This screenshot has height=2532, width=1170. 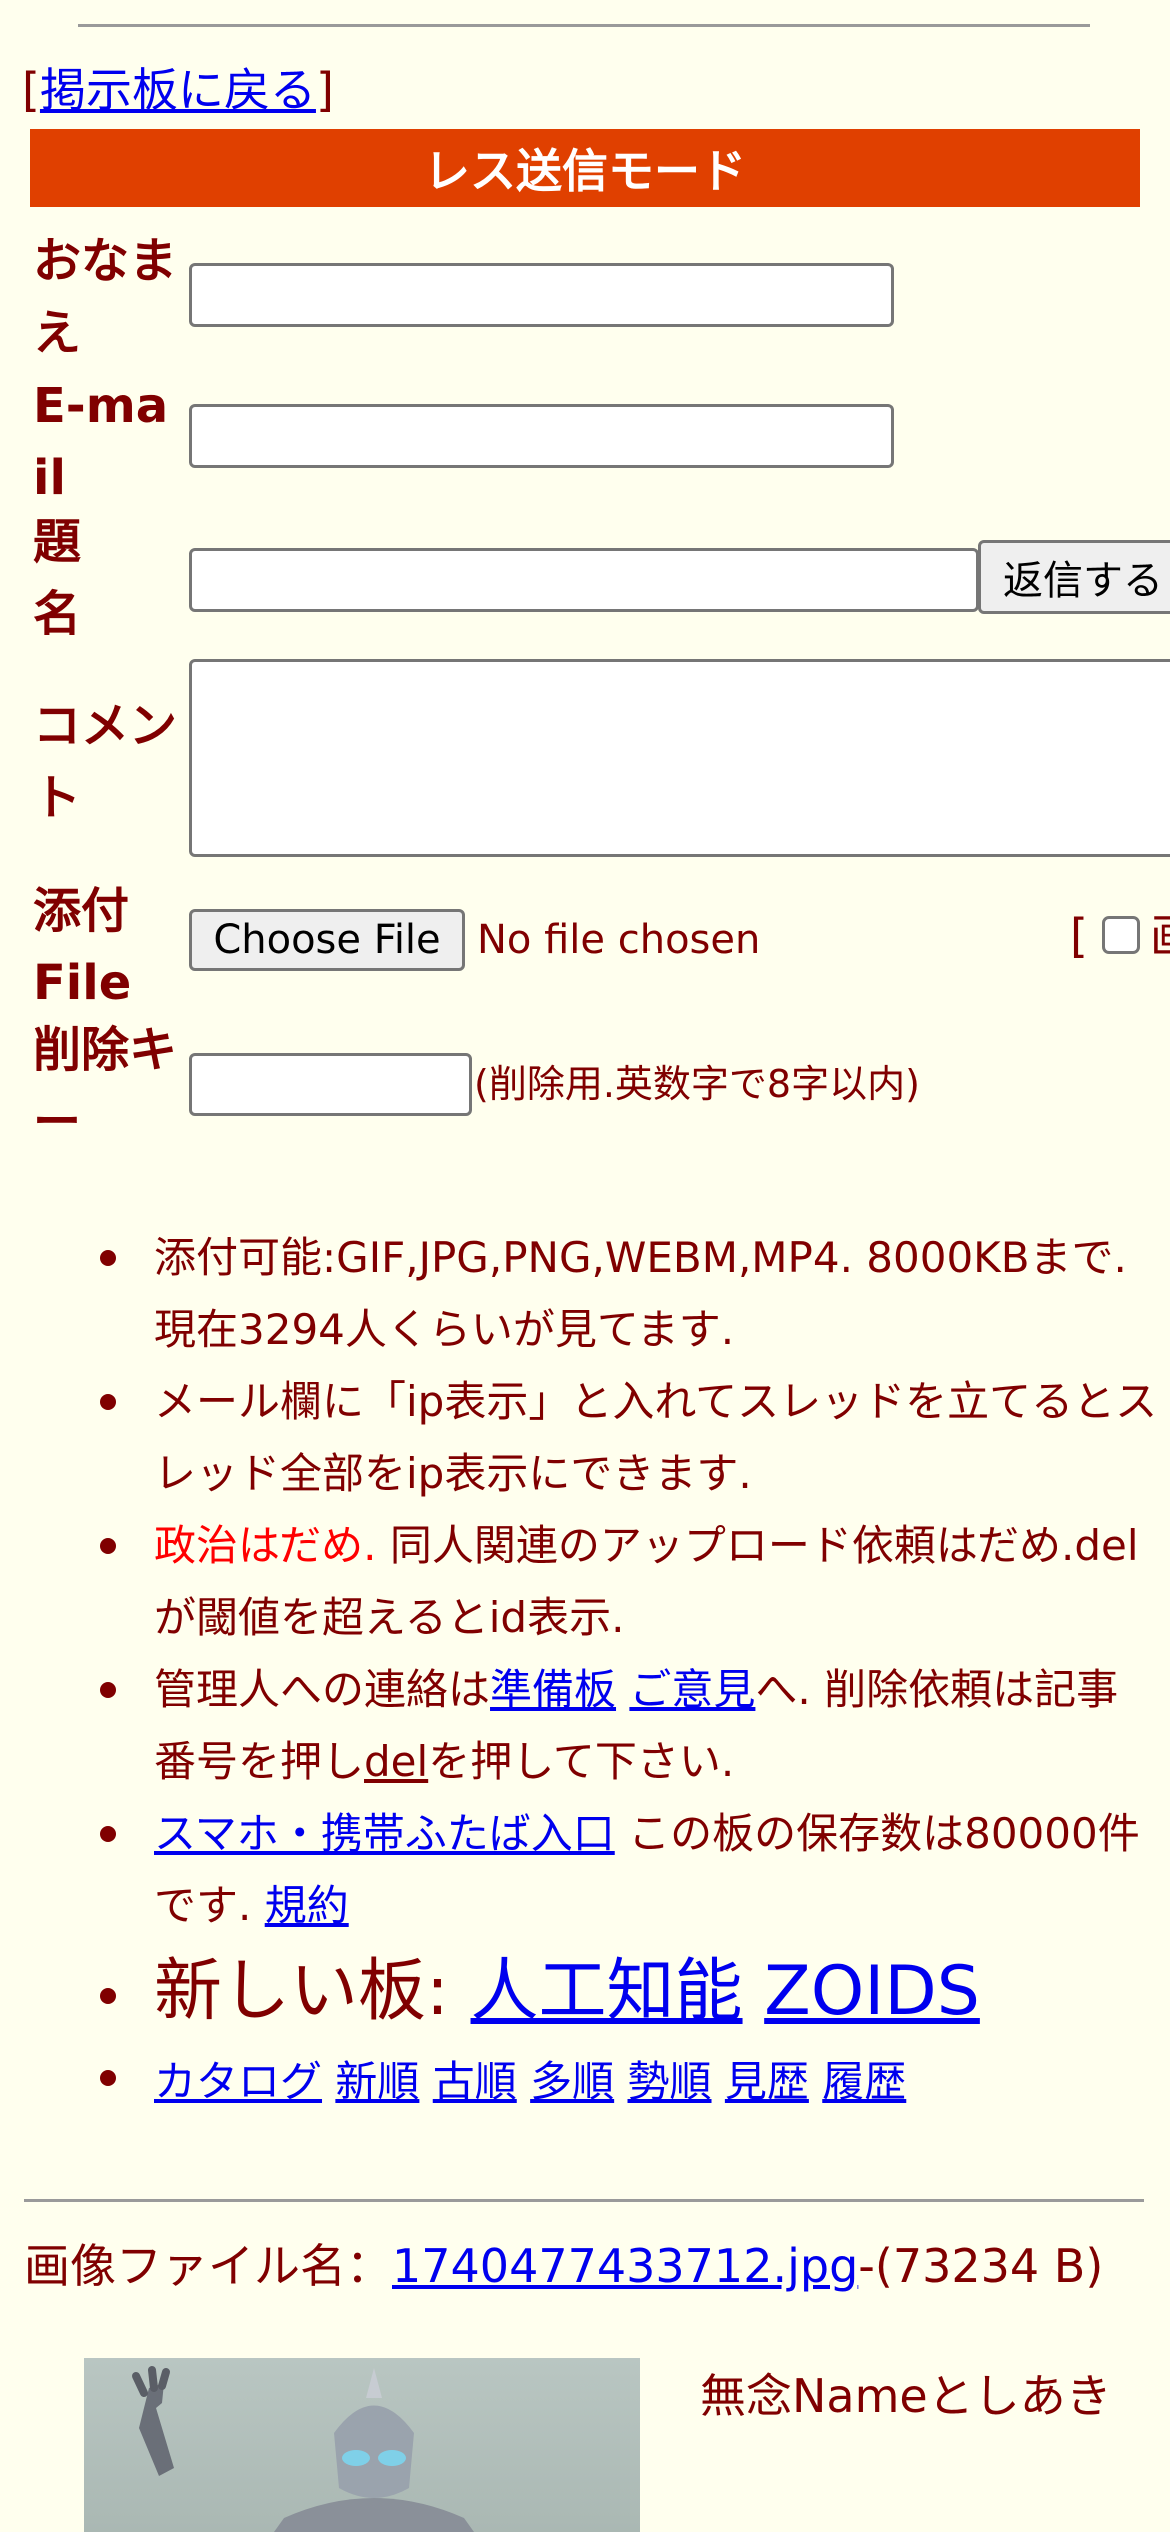 I want to click on new-boards-prefix: 新しい板:, so click(x=312, y=1991).